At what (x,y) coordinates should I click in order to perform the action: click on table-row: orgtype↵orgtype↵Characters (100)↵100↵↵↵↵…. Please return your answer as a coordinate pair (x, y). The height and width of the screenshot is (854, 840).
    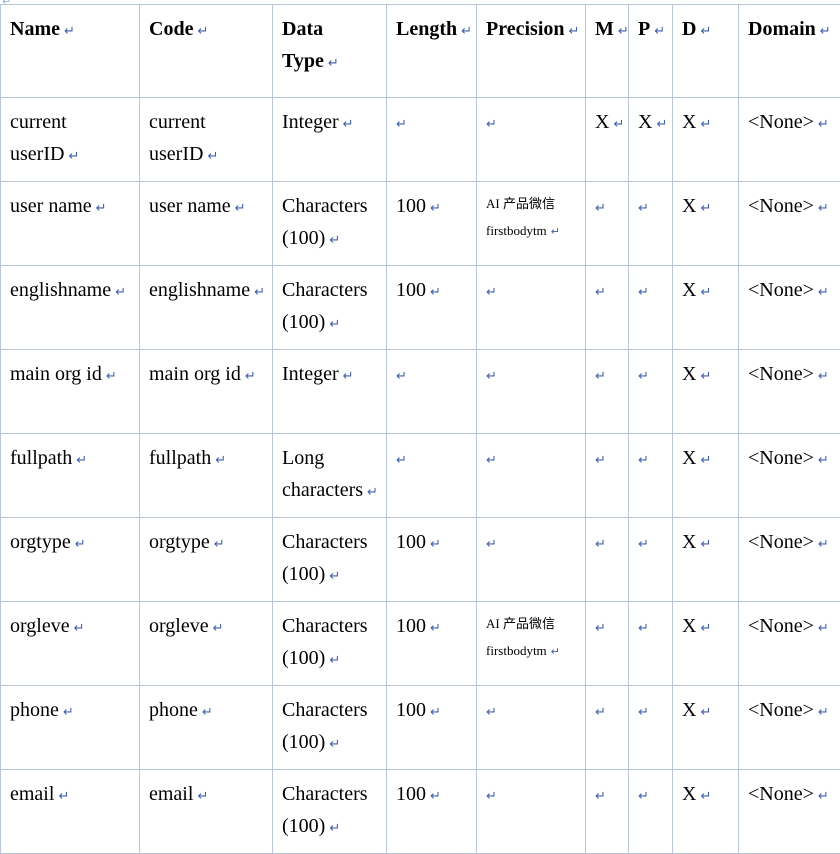
    Looking at the image, I should click on (420, 560).